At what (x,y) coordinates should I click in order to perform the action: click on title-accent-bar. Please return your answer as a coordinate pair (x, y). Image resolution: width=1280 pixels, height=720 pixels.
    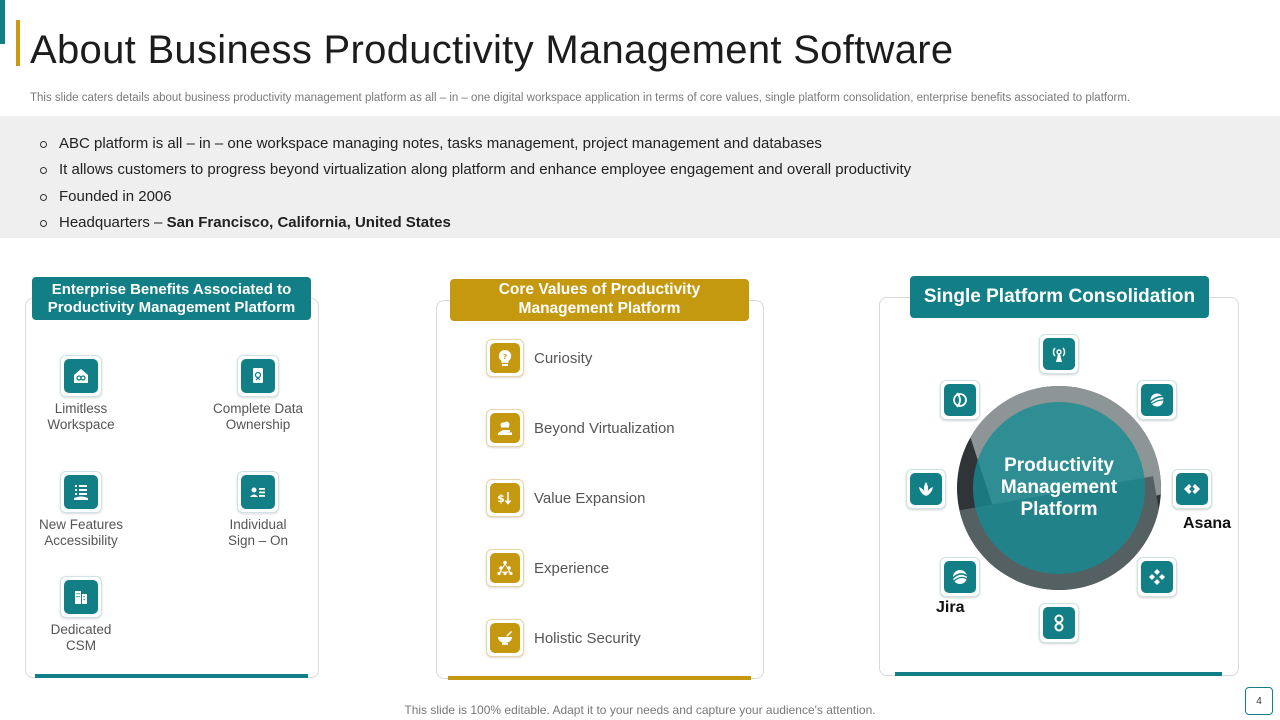
    Looking at the image, I should click on (18, 43).